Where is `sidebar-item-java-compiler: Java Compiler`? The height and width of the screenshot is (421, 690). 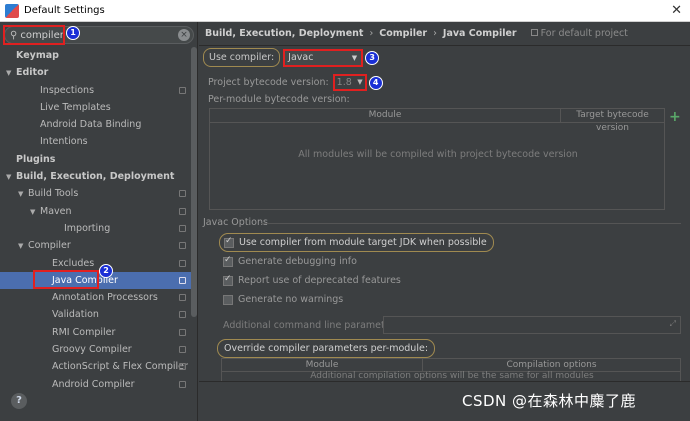 sidebar-item-java-compiler: Java Compiler is located at coordinates (95, 280).